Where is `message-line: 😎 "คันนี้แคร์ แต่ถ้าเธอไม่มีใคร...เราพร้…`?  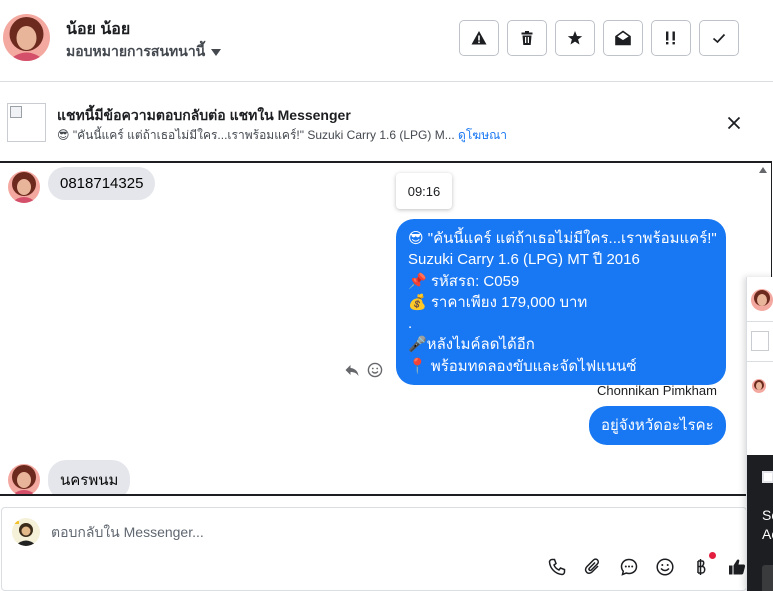 message-line: 😎 "คันนี้แคร์ แต่ถ้าเธอไม่มีใคร...เราพร้… is located at coordinates (562, 238).